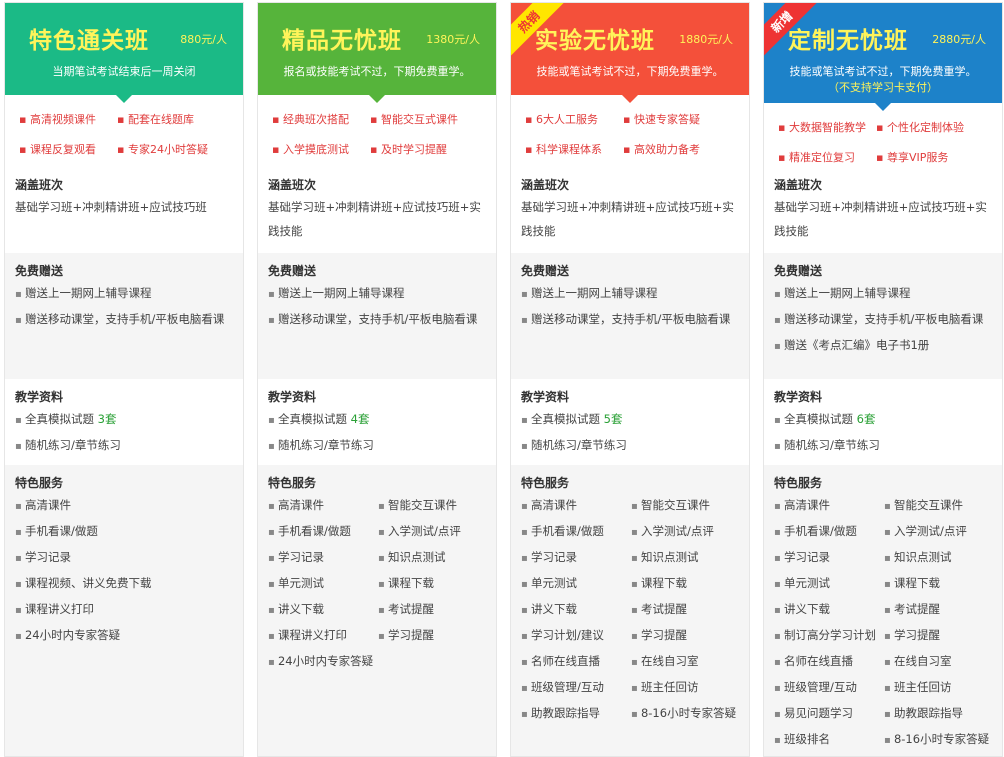  Describe the element at coordinates (685, 558) in the screenshot. I see `service-item: 知识点测试` at that location.